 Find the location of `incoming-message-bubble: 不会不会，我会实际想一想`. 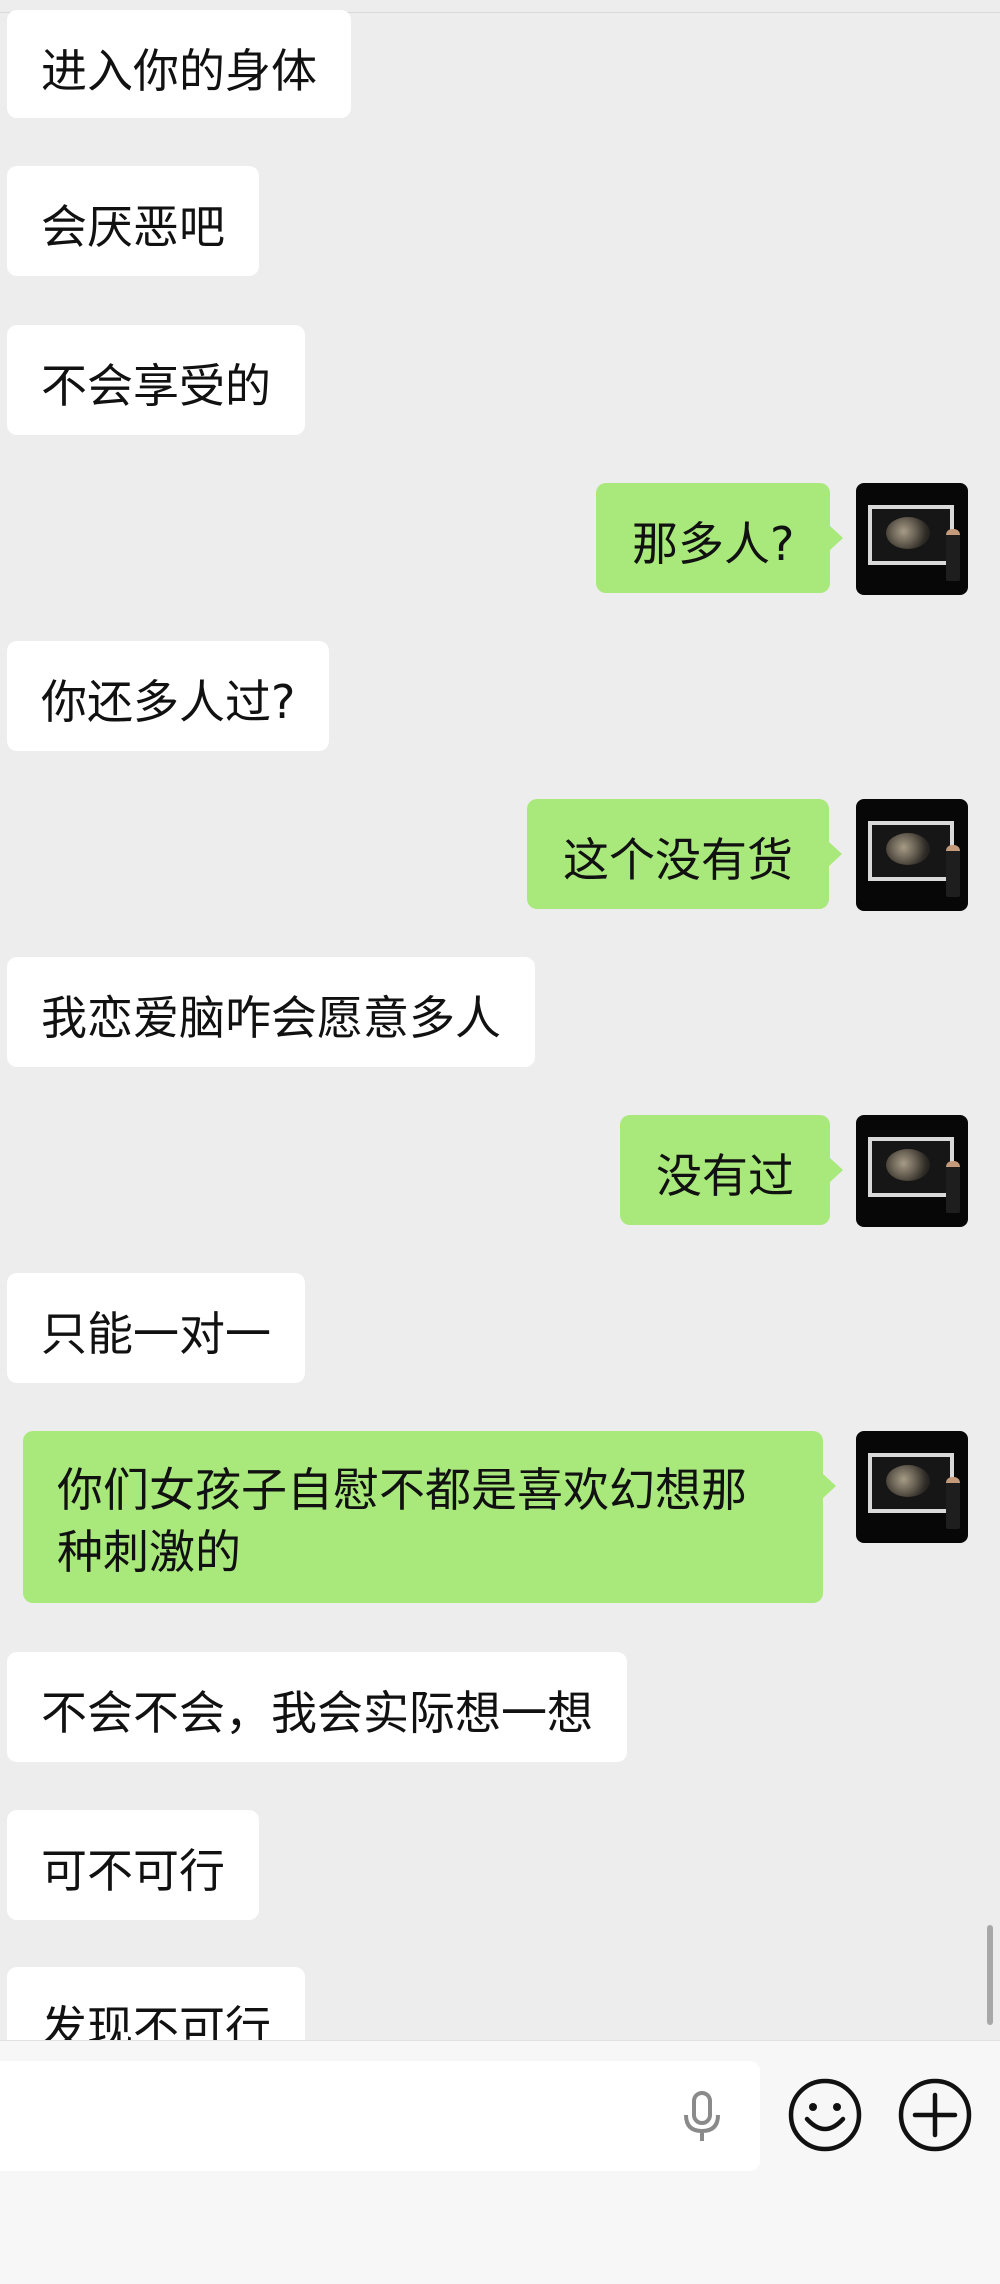

incoming-message-bubble: 不会不会，我会实际想一想 is located at coordinates (317, 1707).